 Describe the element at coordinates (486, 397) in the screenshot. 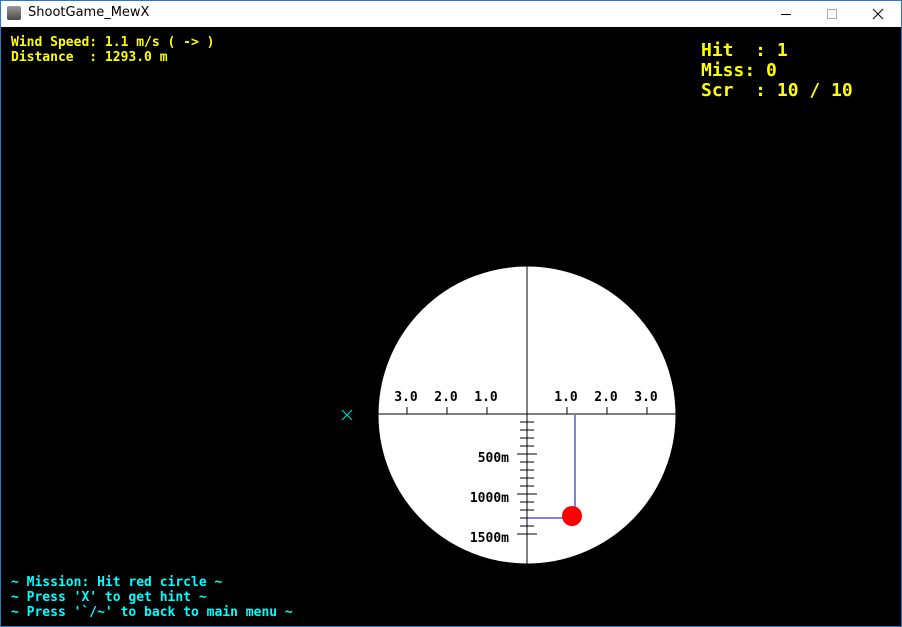

I see `tick-label-left-1: 1.0` at that location.